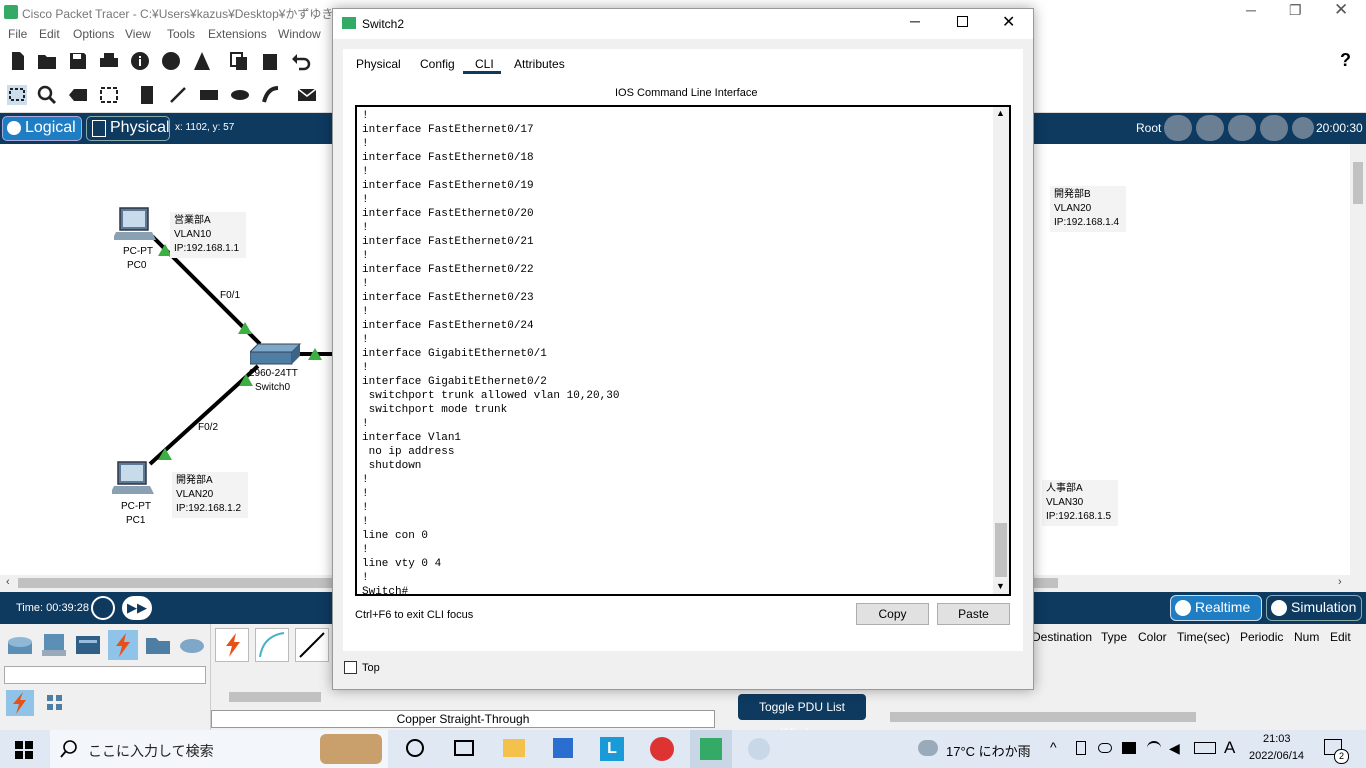 This screenshot has width=1366, height=768. Describe the element at coordinates (93, 34) in the screenshot. I see `menu-options: Options` at that location.